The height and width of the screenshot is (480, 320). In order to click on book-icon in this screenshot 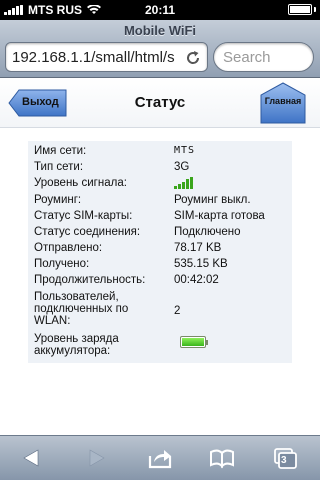, I will do `click(222, 459)`.